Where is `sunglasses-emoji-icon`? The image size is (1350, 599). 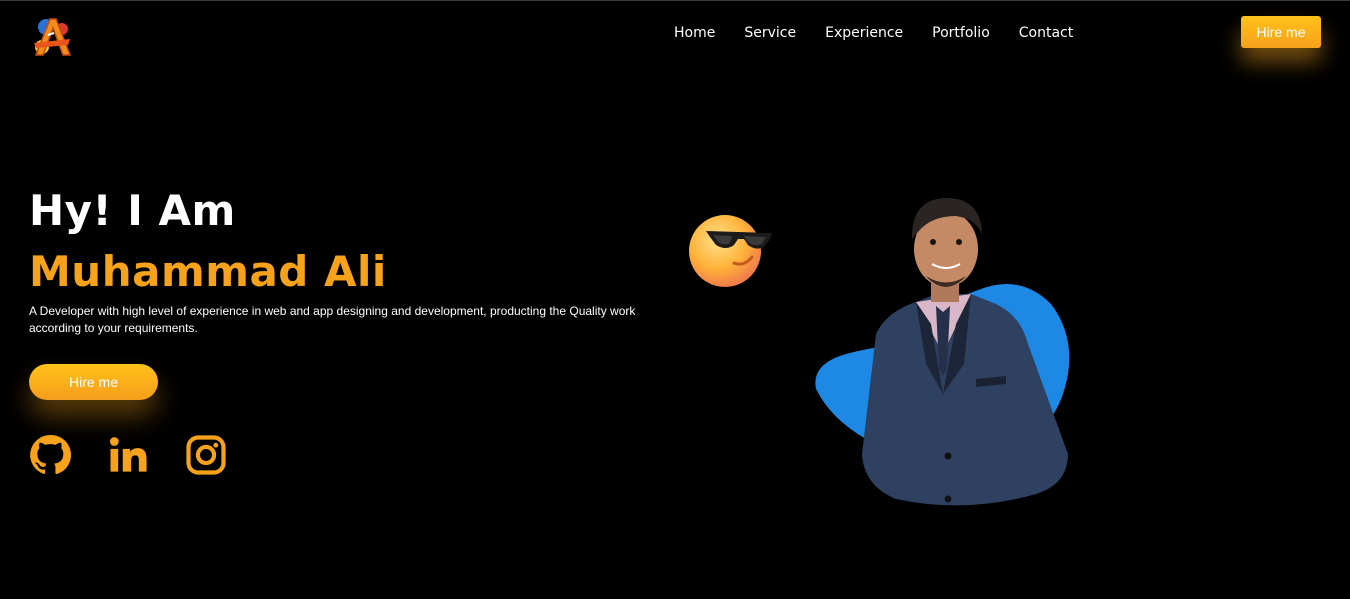 sunglasses-emoji-icon is located at coordinates (730, 251).